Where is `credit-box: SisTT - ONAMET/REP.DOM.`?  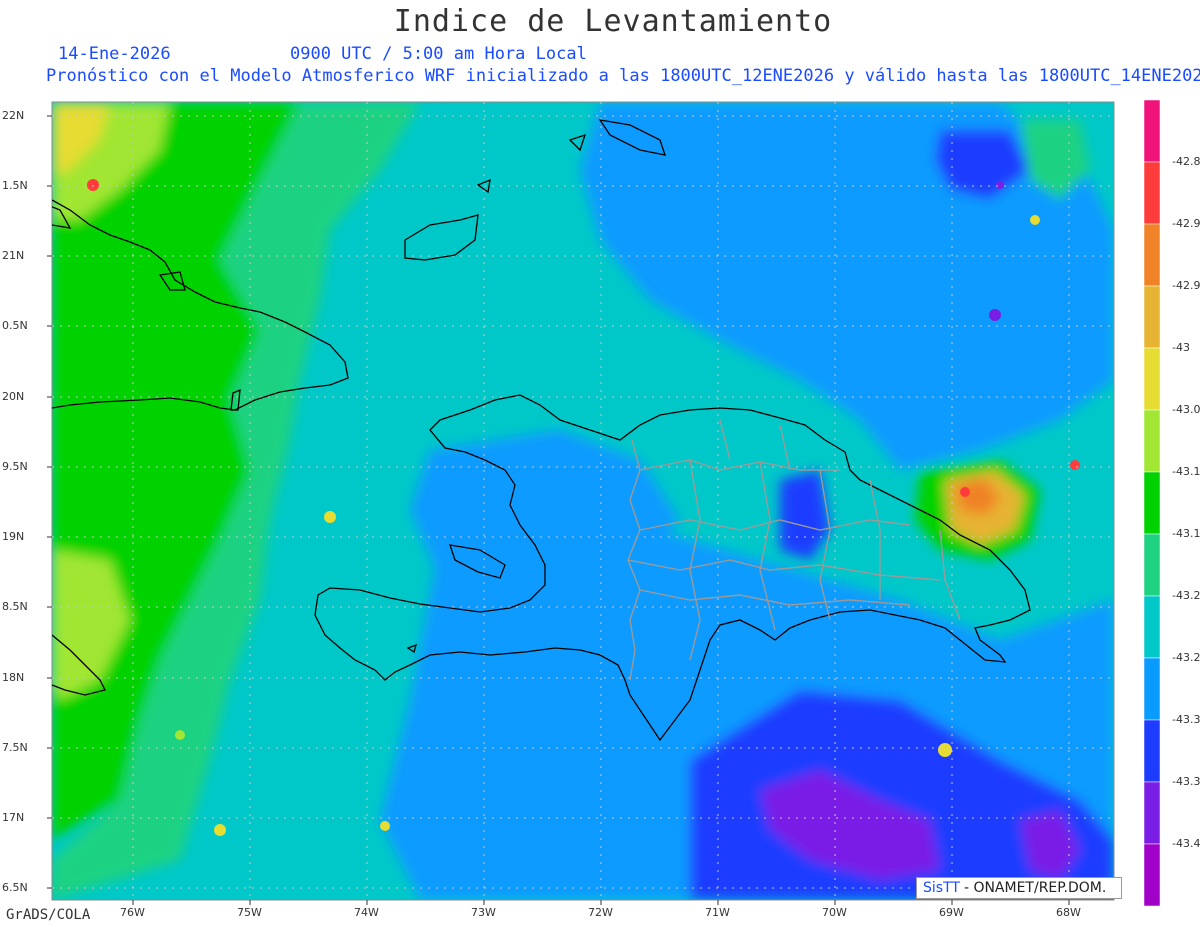
credit-box: SisTT - ONAMET/REP.DOM. is located at coordinates (1019, 888).